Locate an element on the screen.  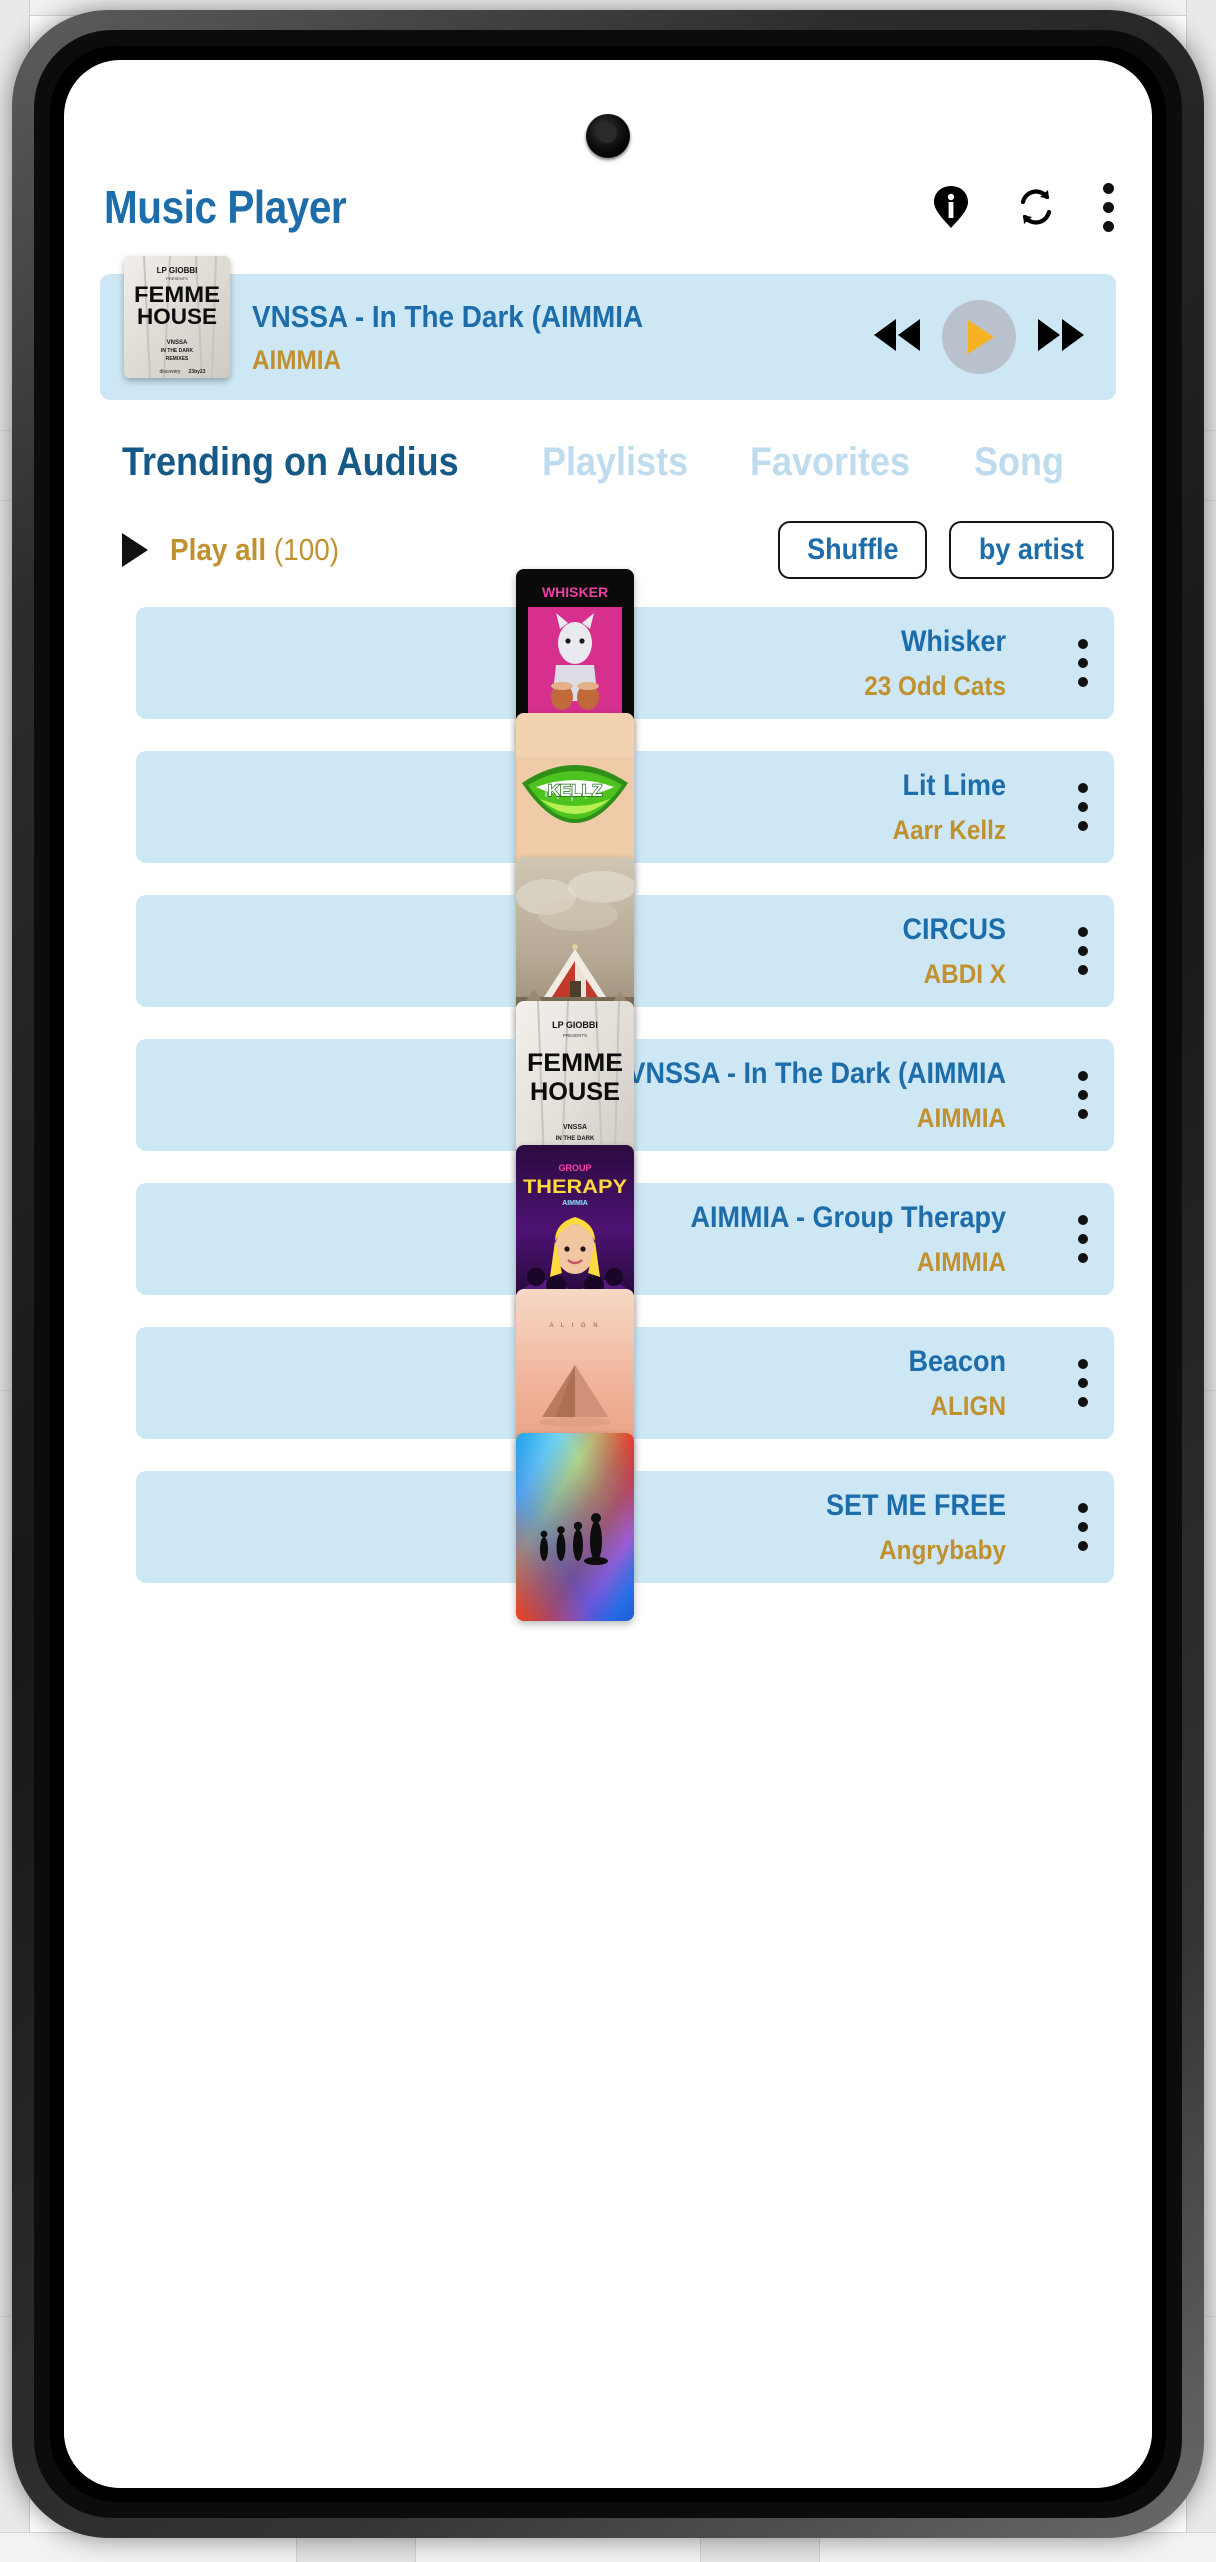
svg-text: THERAPY is located at coordinates (575, 1187).